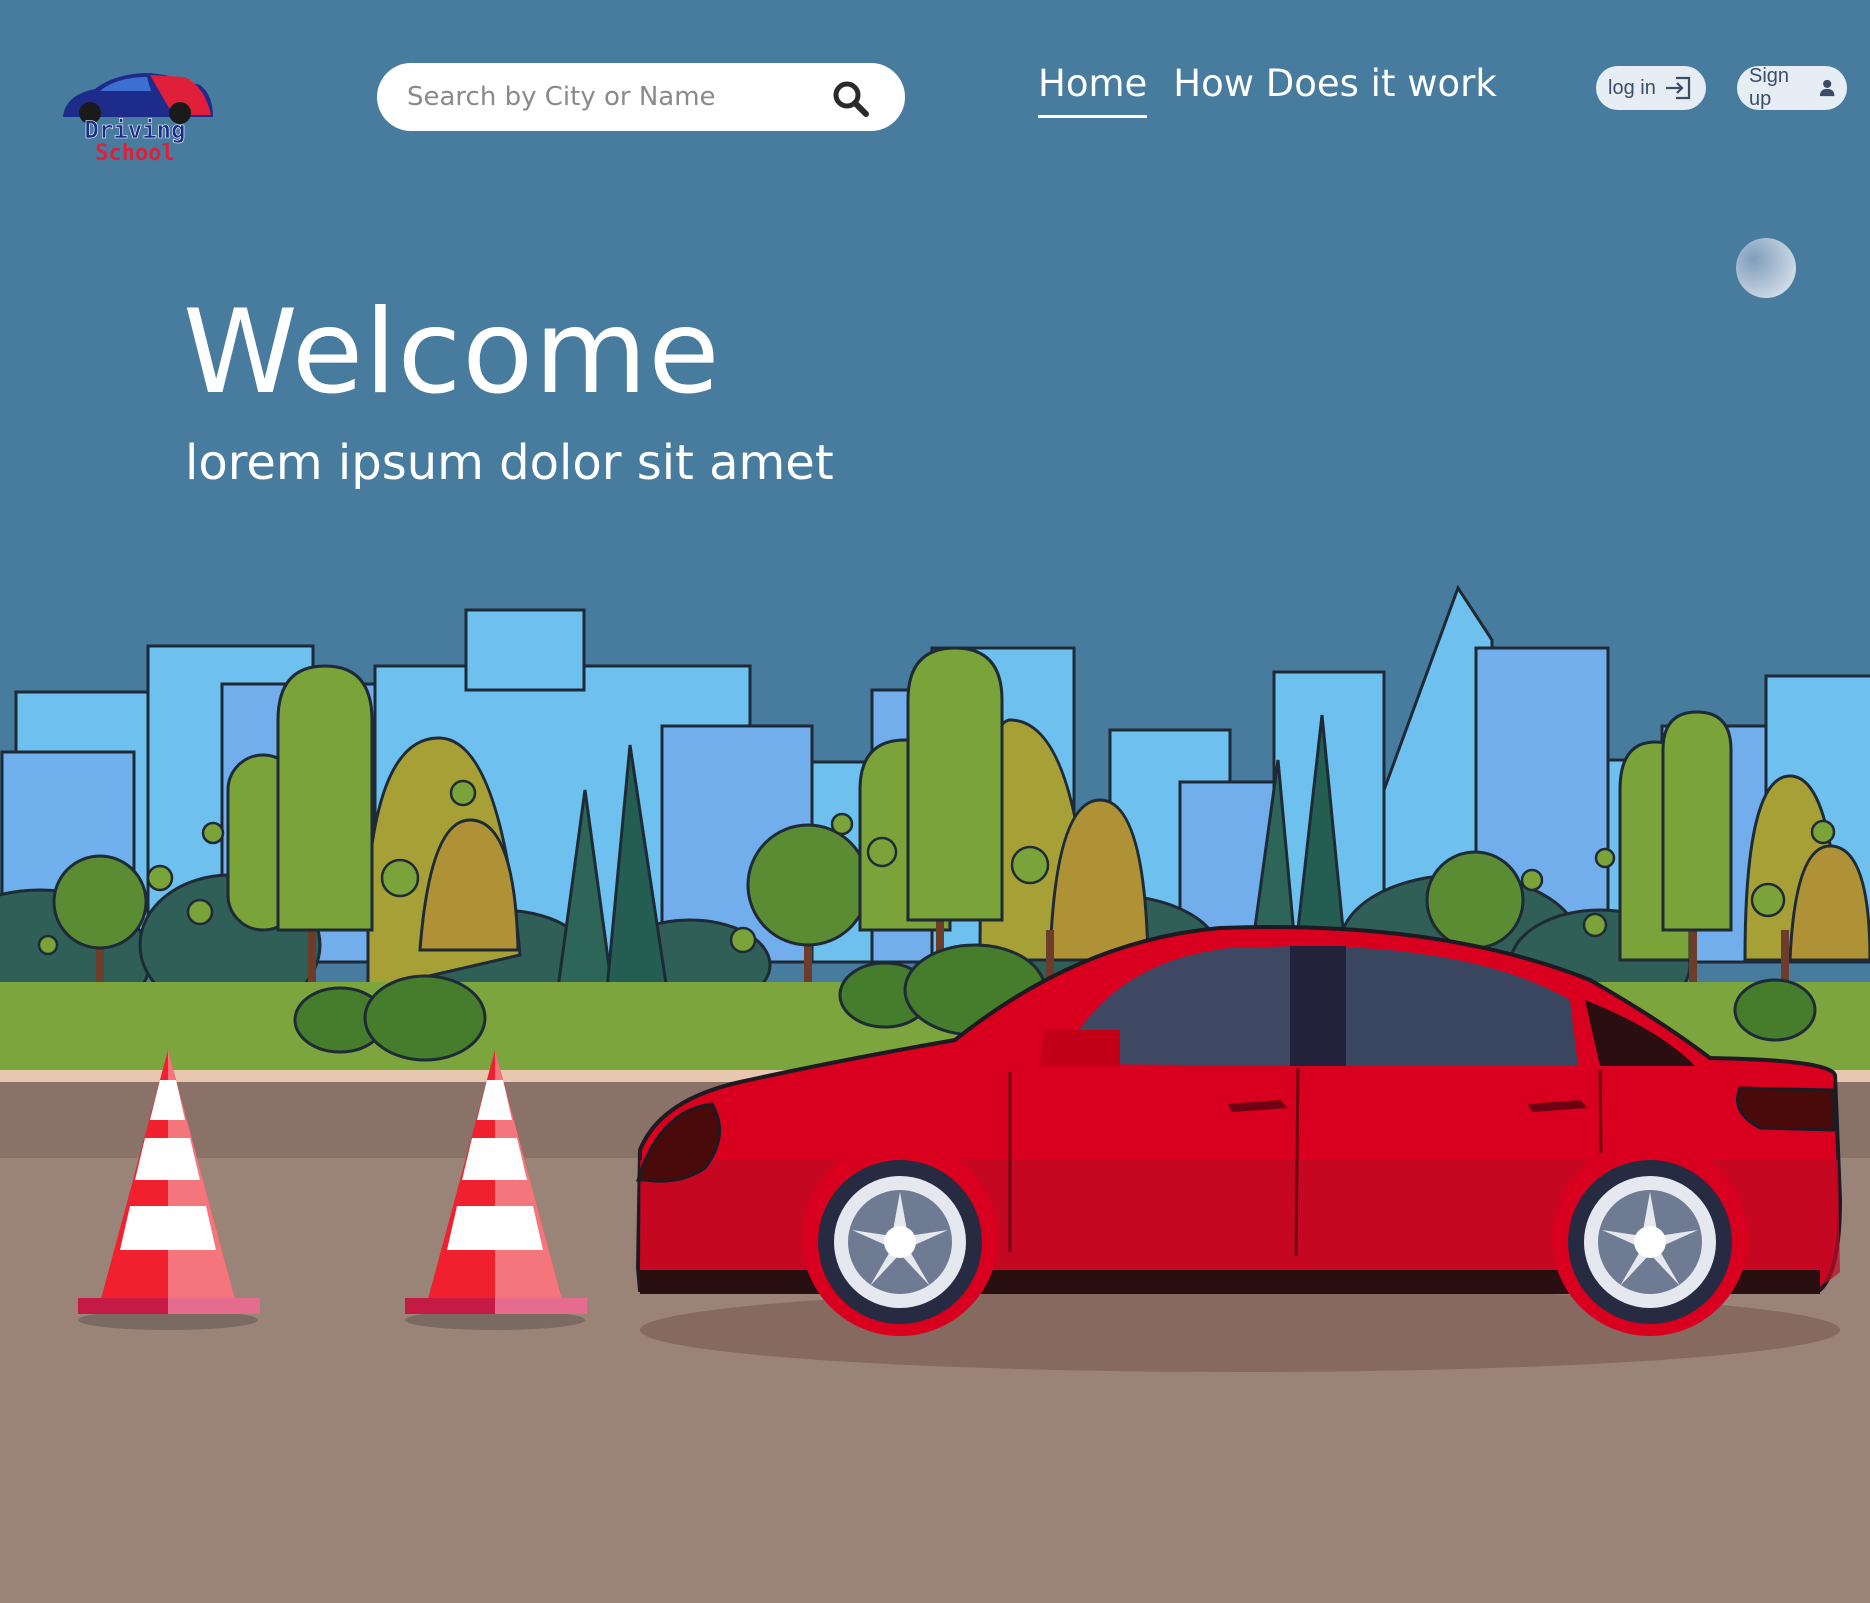 This screenshot has width=1870, height=1603. Describe the element at coordinates (1335, 90) in the screenshot. I see `nav-how-it-works: How Does it work` at that location.